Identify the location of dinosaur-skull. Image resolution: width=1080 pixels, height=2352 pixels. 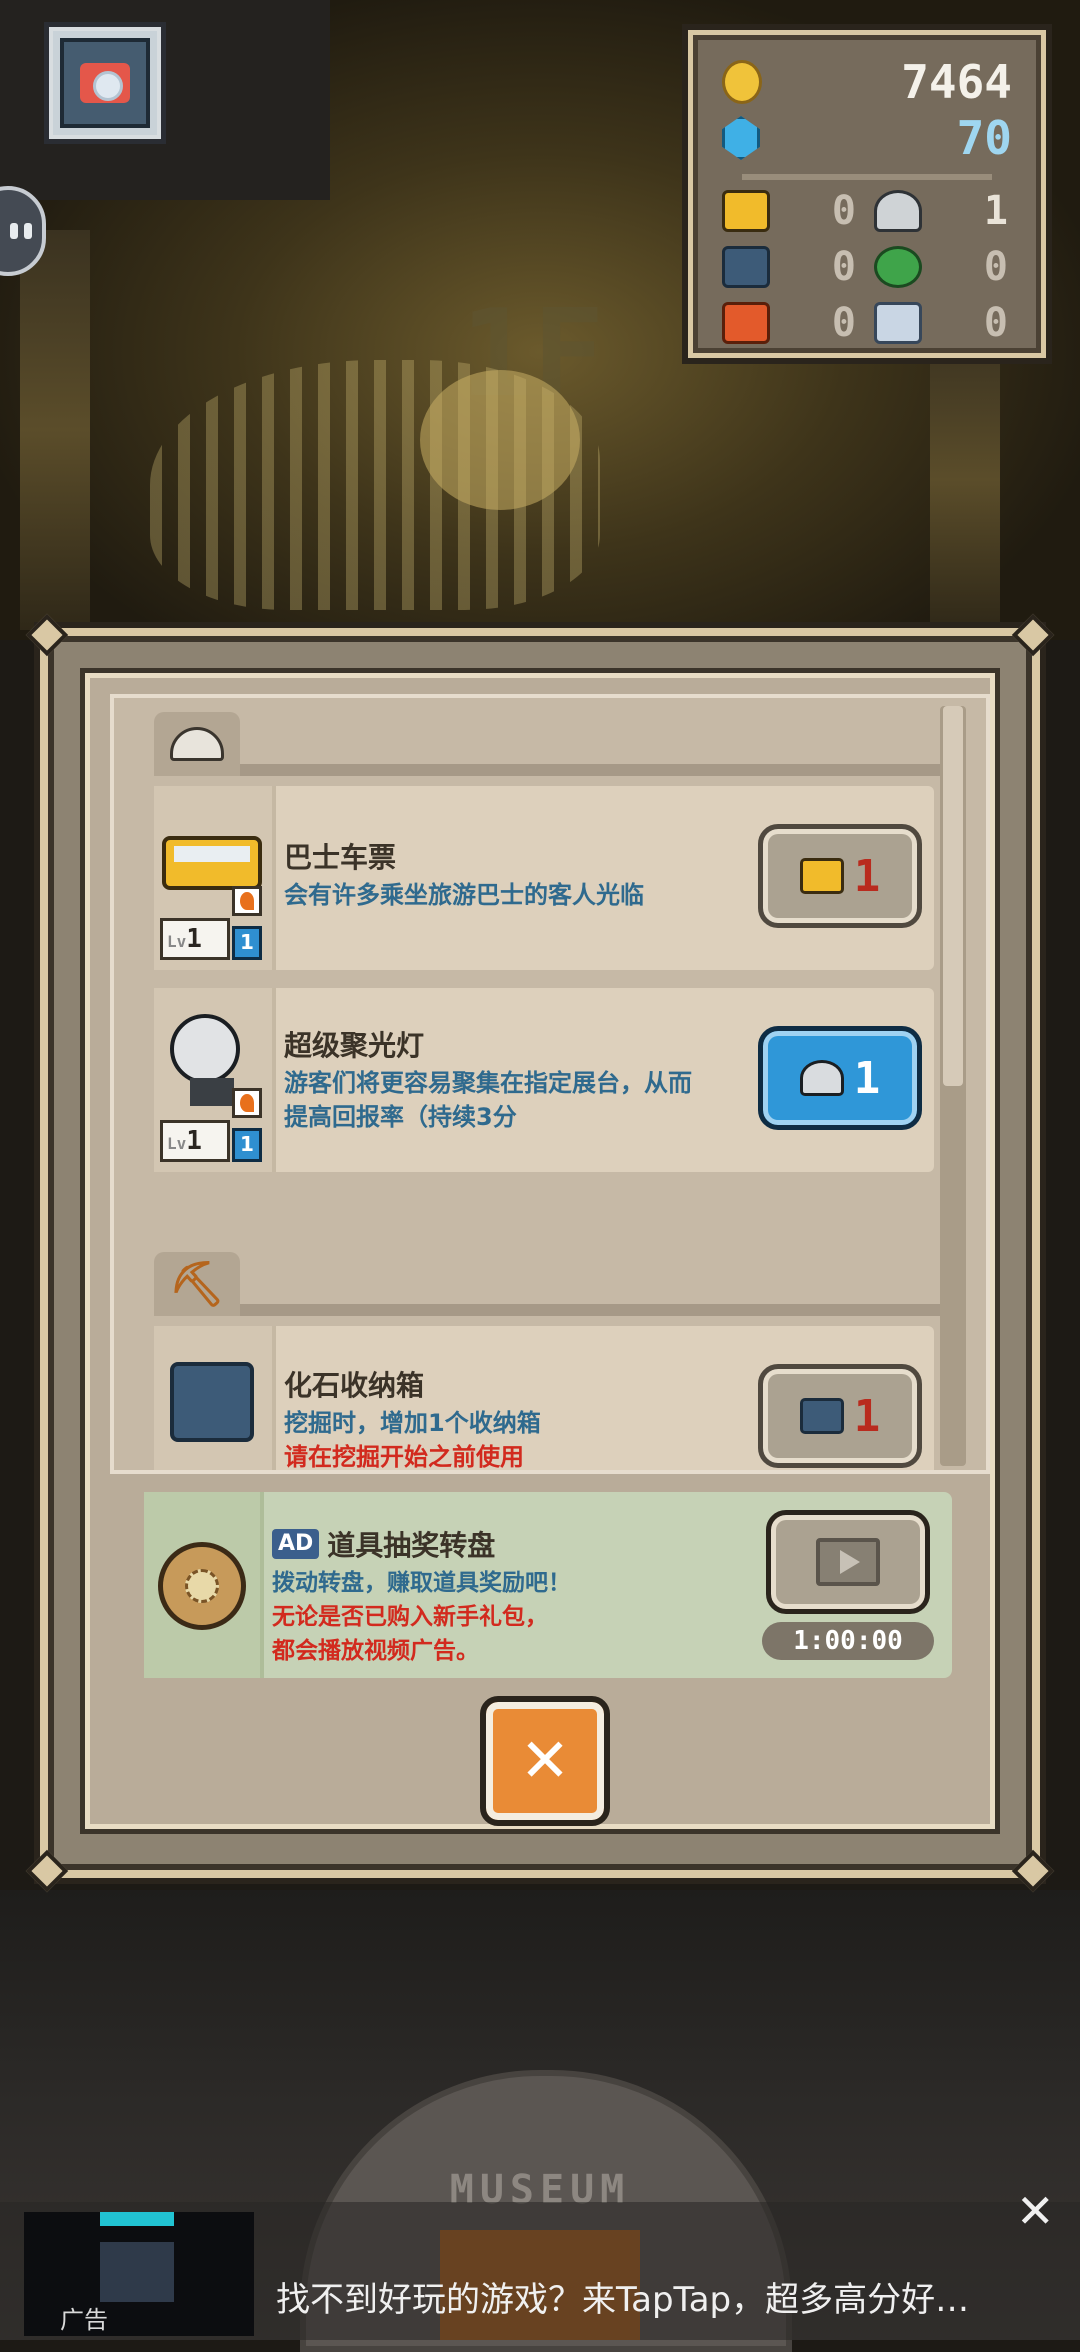
(500, 440).